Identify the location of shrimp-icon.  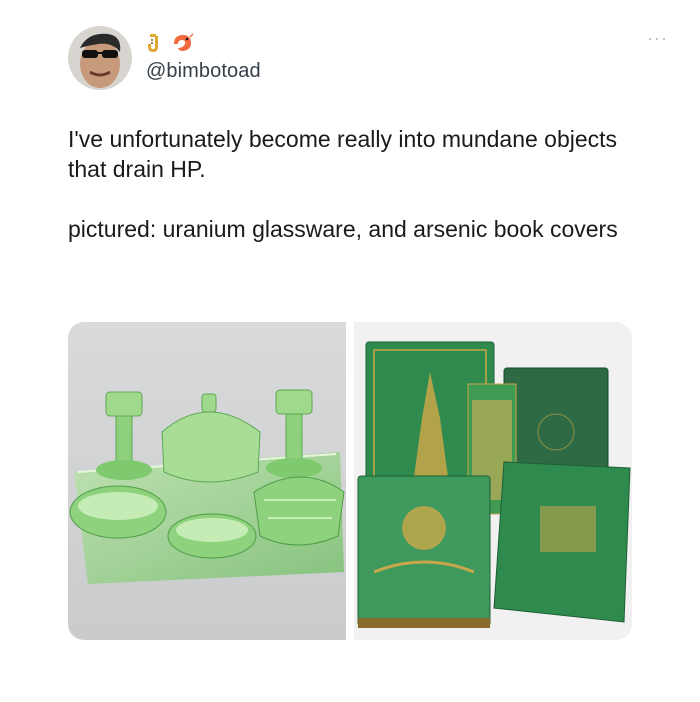
(184, 42).